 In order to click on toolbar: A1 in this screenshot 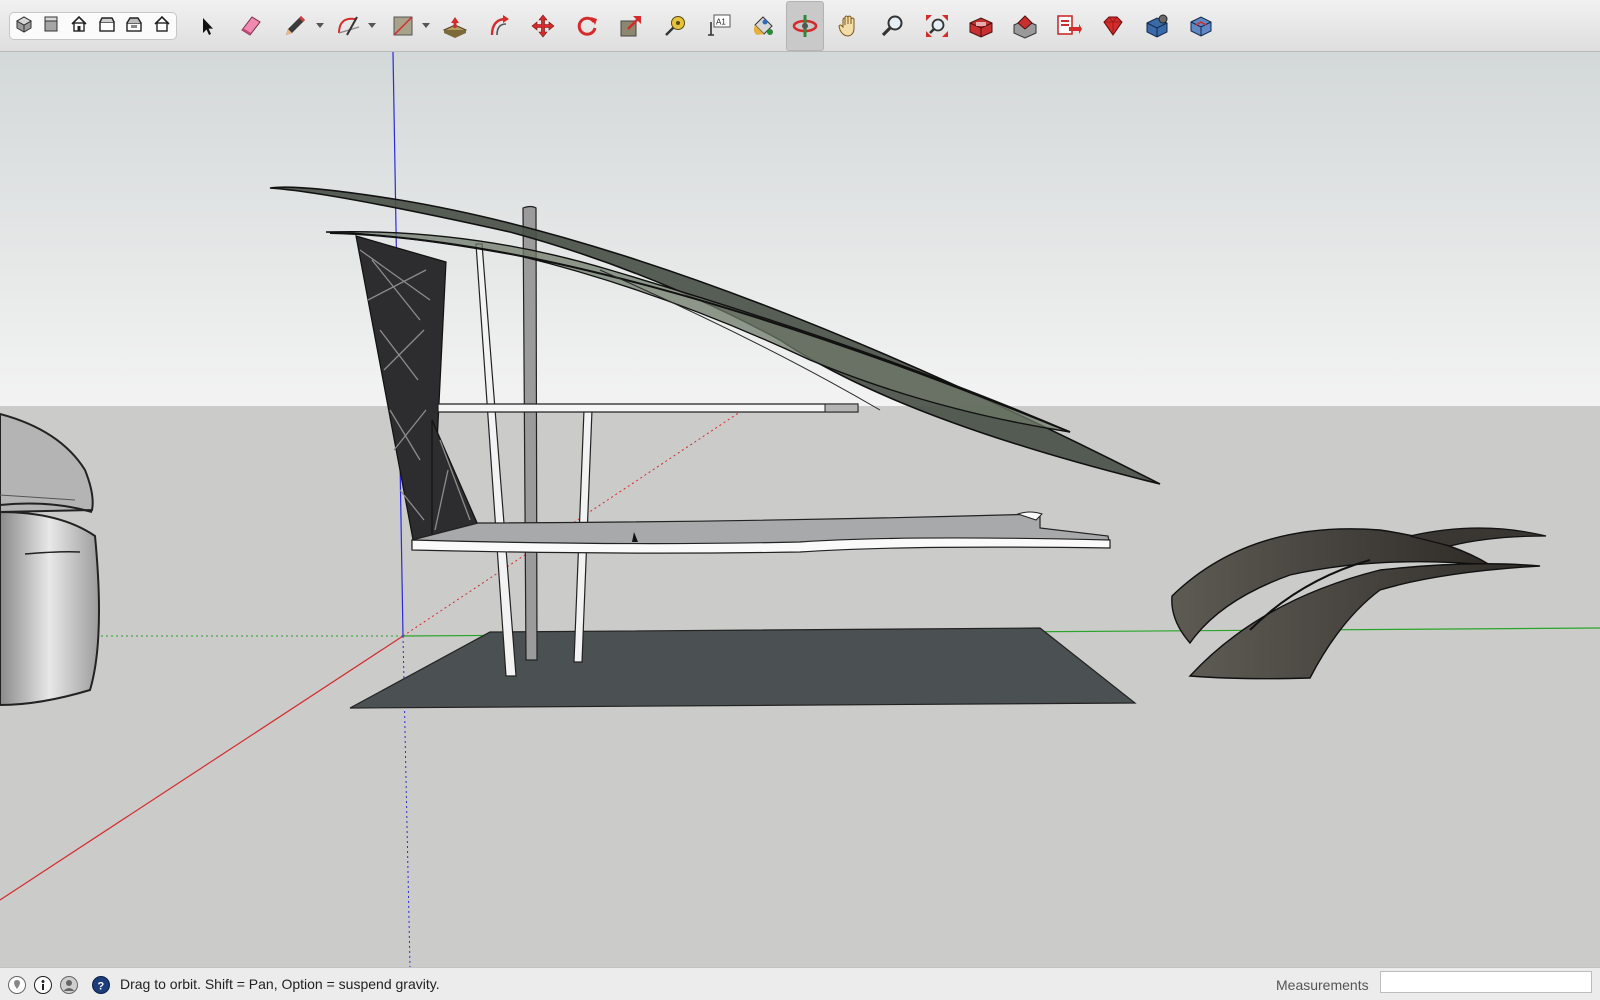, I will do `click(800, 26)`.